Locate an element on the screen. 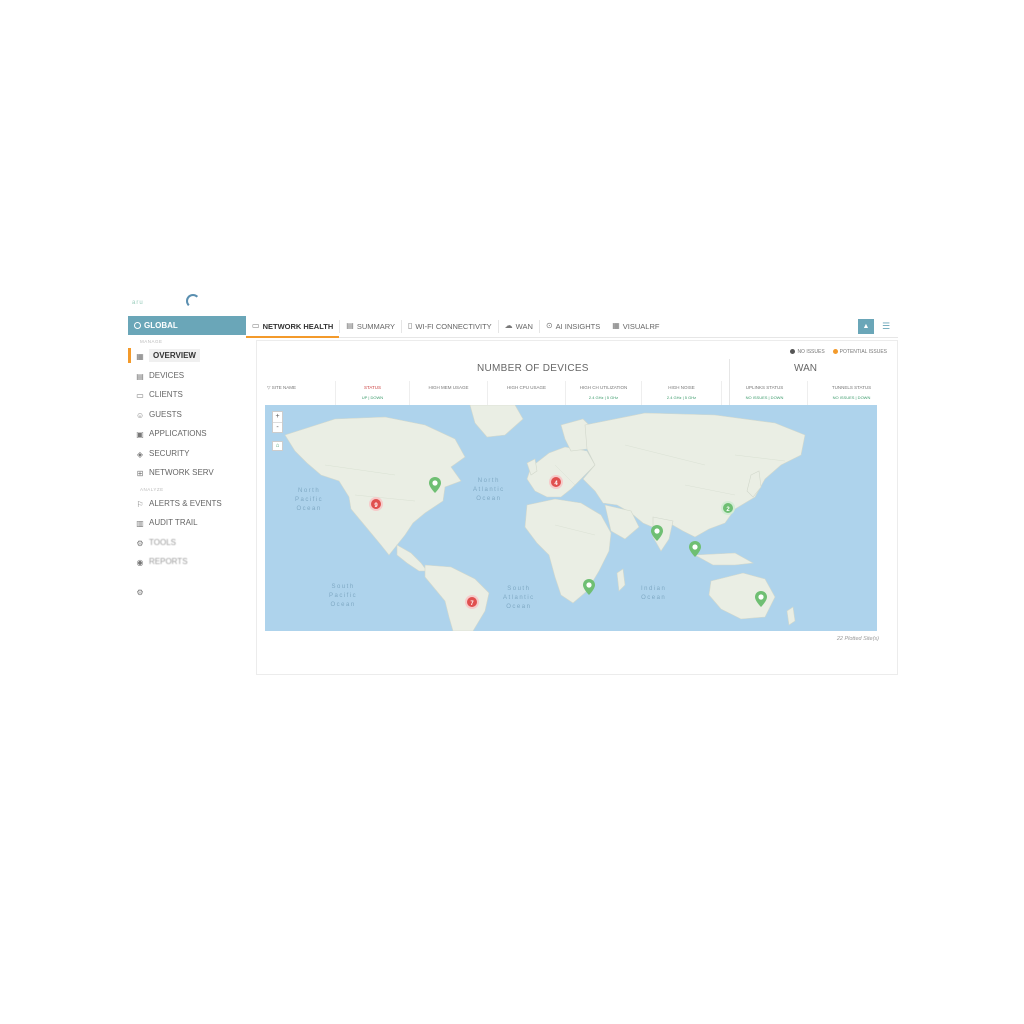 Image resolution: width=1024 pixels, height=1024 pixels. potential-issues-dot is located at coordinates (835, 351).